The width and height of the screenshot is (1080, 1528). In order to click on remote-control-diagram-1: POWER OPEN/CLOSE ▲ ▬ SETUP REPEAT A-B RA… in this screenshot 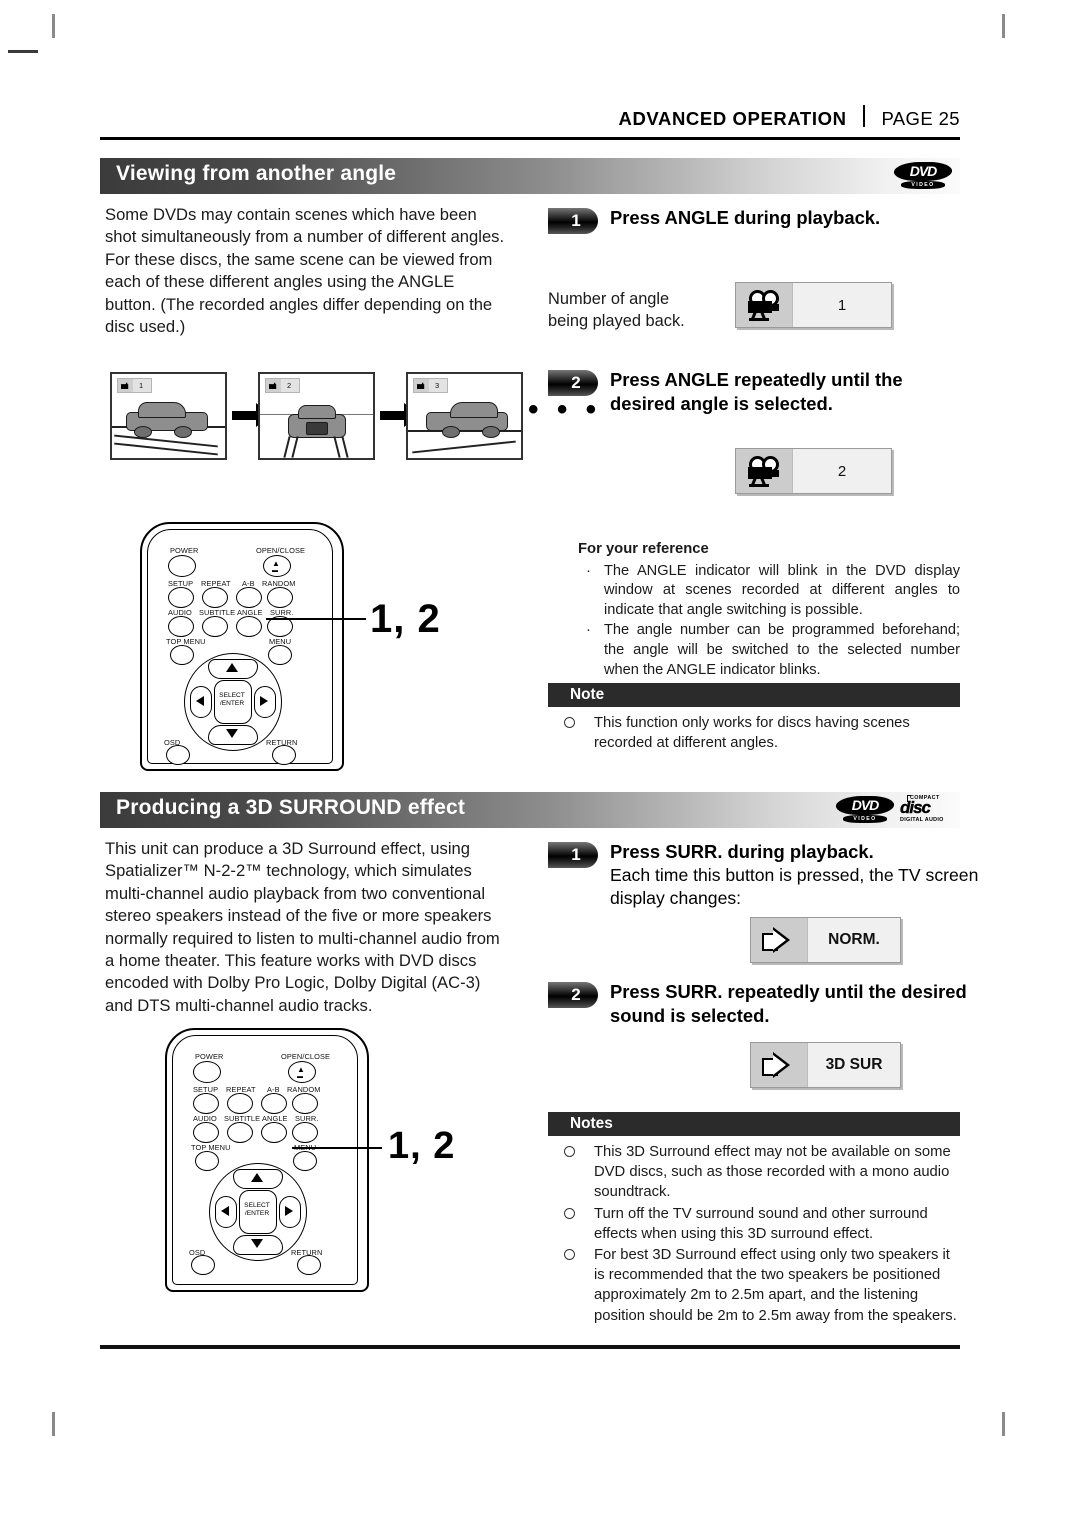, I will do `click(242, 646)`.